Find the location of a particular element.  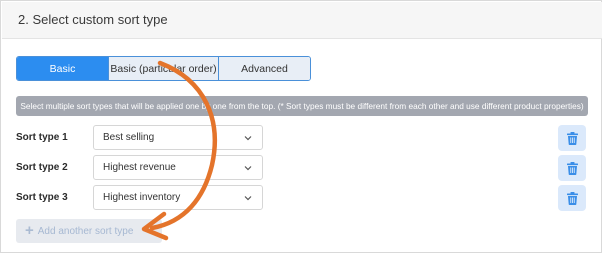

sort-type-value: Highest revenue is located at coordinates (139, 167).